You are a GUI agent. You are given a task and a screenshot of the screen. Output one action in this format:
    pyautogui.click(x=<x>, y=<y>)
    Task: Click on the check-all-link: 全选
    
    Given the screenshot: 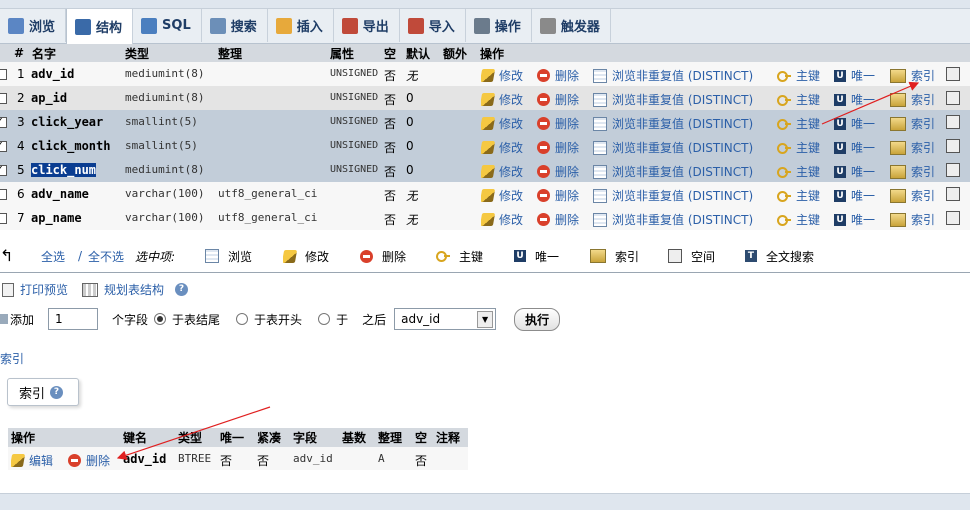 What is the action you would take?
    pyautogui.click(x=53, y=256)
    